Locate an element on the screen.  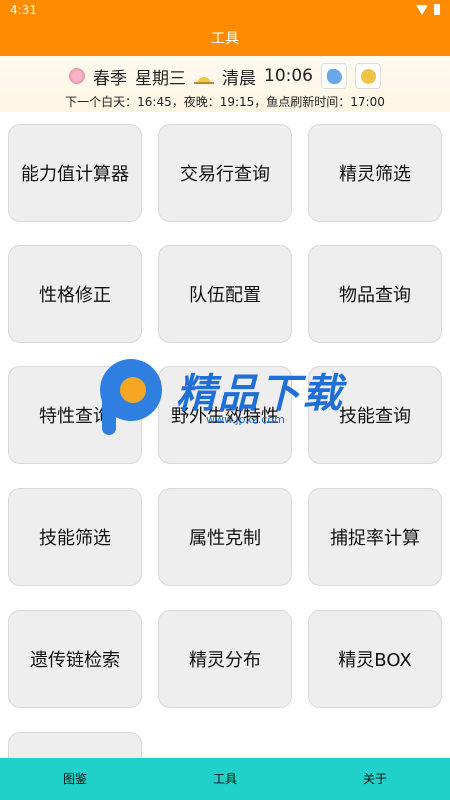
weekday-label: 星期三 is located at coordinates (160, 78).